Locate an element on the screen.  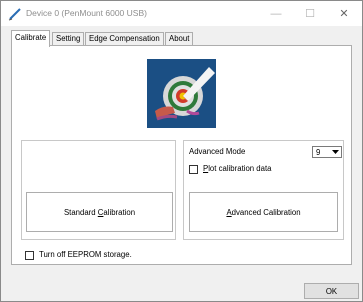
tab-calibrate: Calibrate is located at coordinates (31, 38).